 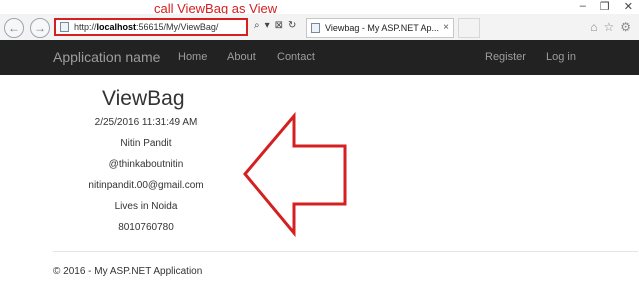 I want to click on address-tools: ⌕ ▾ ⊠ ↻, so click(x=275, y=25).